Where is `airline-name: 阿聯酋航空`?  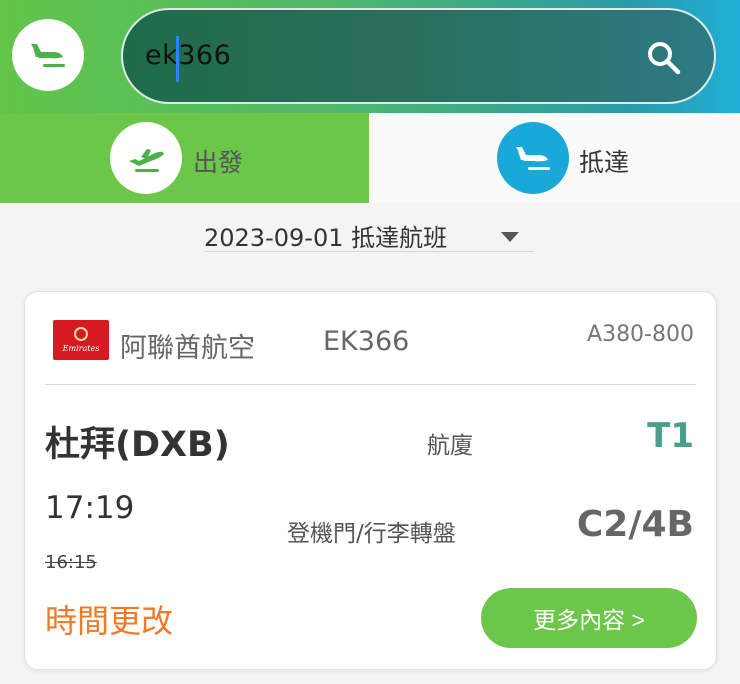 airline-name: 阿聯酋航空 is located at coordinates (187, 348).